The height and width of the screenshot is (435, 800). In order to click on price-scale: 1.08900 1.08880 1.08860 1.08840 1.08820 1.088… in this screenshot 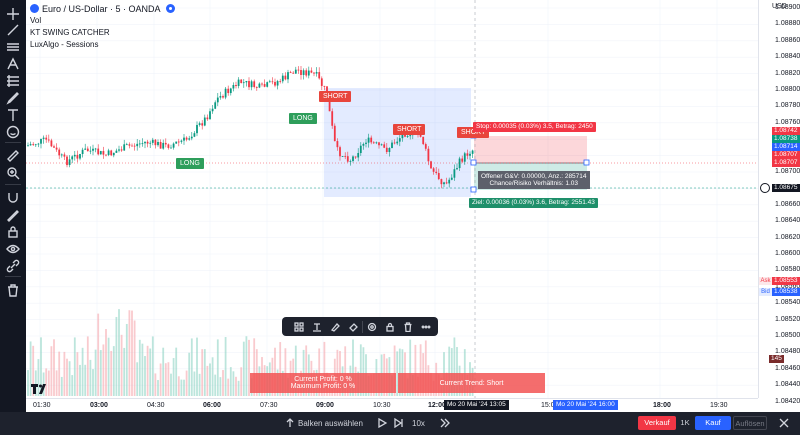, I will do `click(779, 202)`.